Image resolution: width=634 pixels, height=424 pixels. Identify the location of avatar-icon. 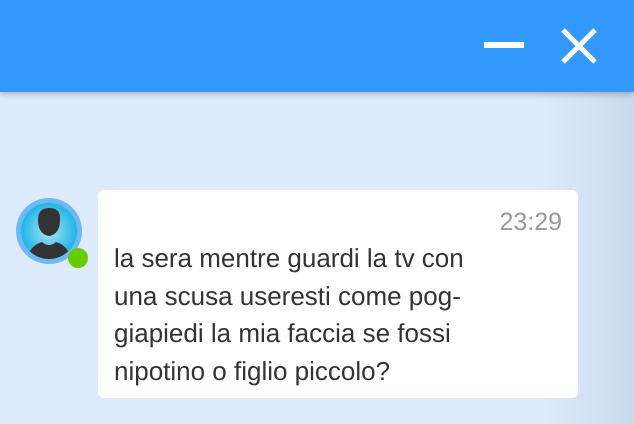
(49, 231).